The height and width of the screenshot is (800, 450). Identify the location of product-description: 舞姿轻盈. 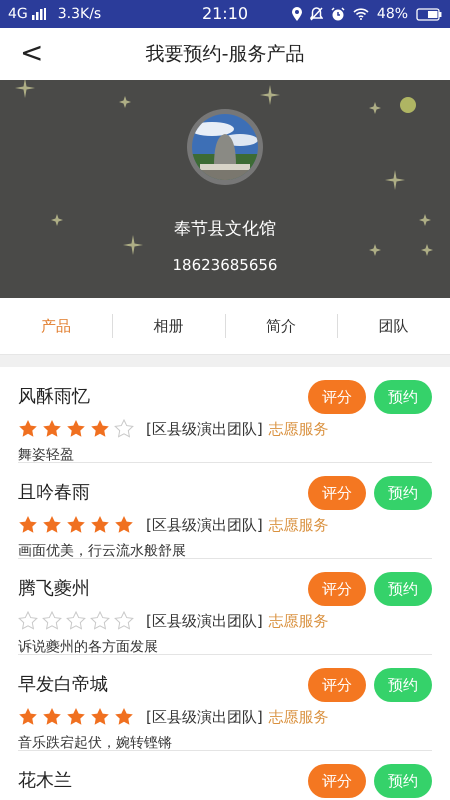
(46, 455).